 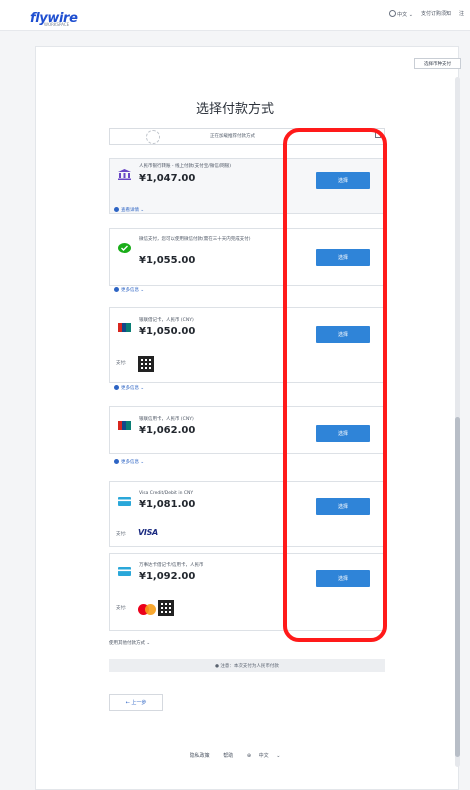 I want to click on payment-card-unionpay-debit: 银联借记卡，人民币 (CNY) ¥1,050.00 选择 支付:, so click(x=247, y=345).